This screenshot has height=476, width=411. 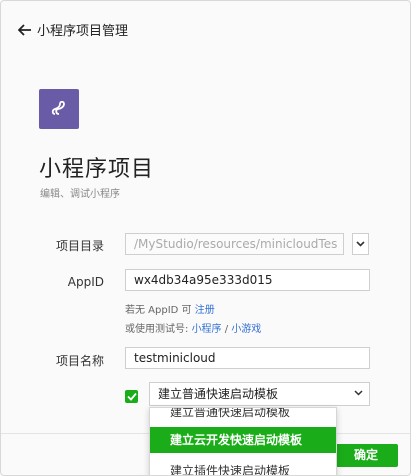 I want to click on template-select: 建立普通快速启动模板, so click(x=259, y=394).